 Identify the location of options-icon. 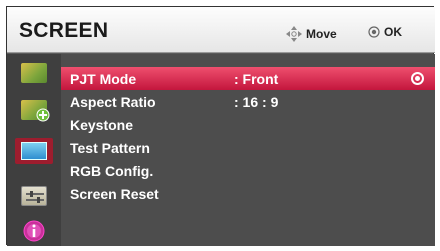
(34, 196).